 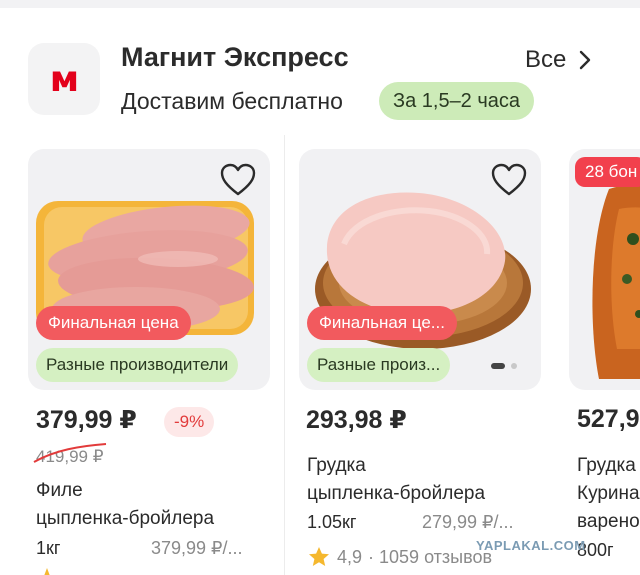 I want to click on watermark: YAPLAKAL.COM, so click(x=531, y=545).